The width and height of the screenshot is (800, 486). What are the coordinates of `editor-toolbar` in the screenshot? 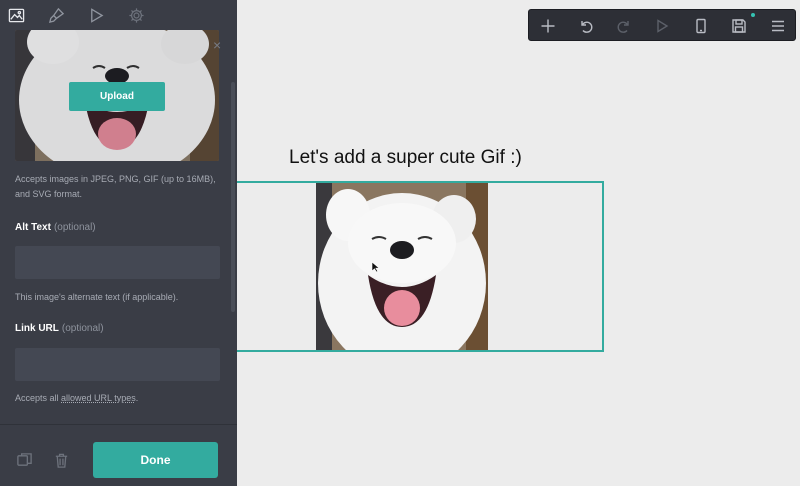 It's located at (662, 25).